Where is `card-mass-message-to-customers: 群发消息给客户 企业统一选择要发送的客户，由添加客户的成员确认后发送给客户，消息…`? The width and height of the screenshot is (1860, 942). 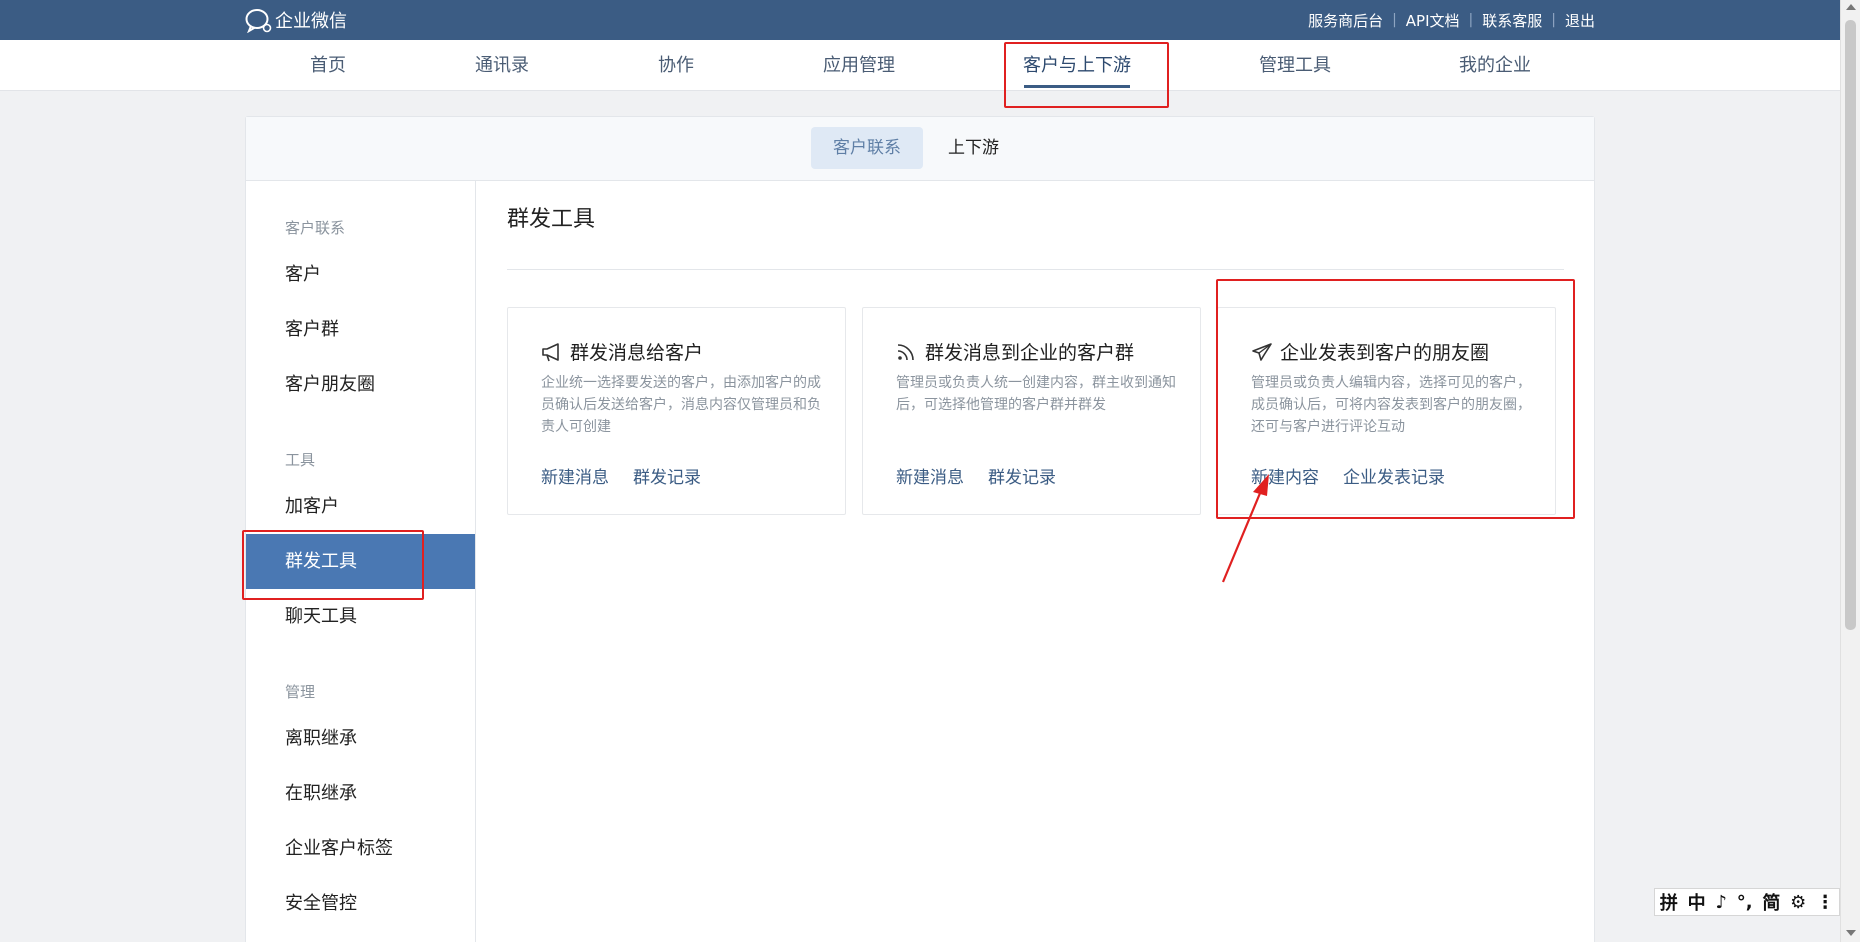 card-mass-message-to-customers: 群发消息给客户 企业统一选择要发送的客户，由添加客户的成员确认后发送给客户，消息… is located at coordinates (676, 411).